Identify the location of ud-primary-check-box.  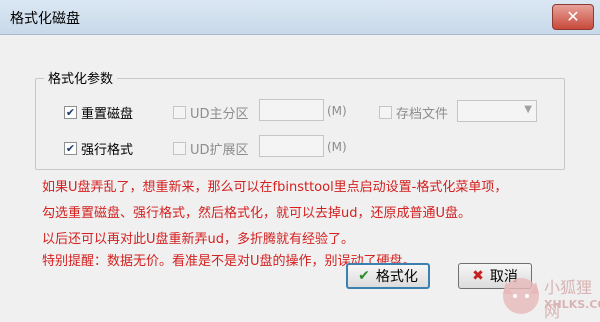
(179, 112).